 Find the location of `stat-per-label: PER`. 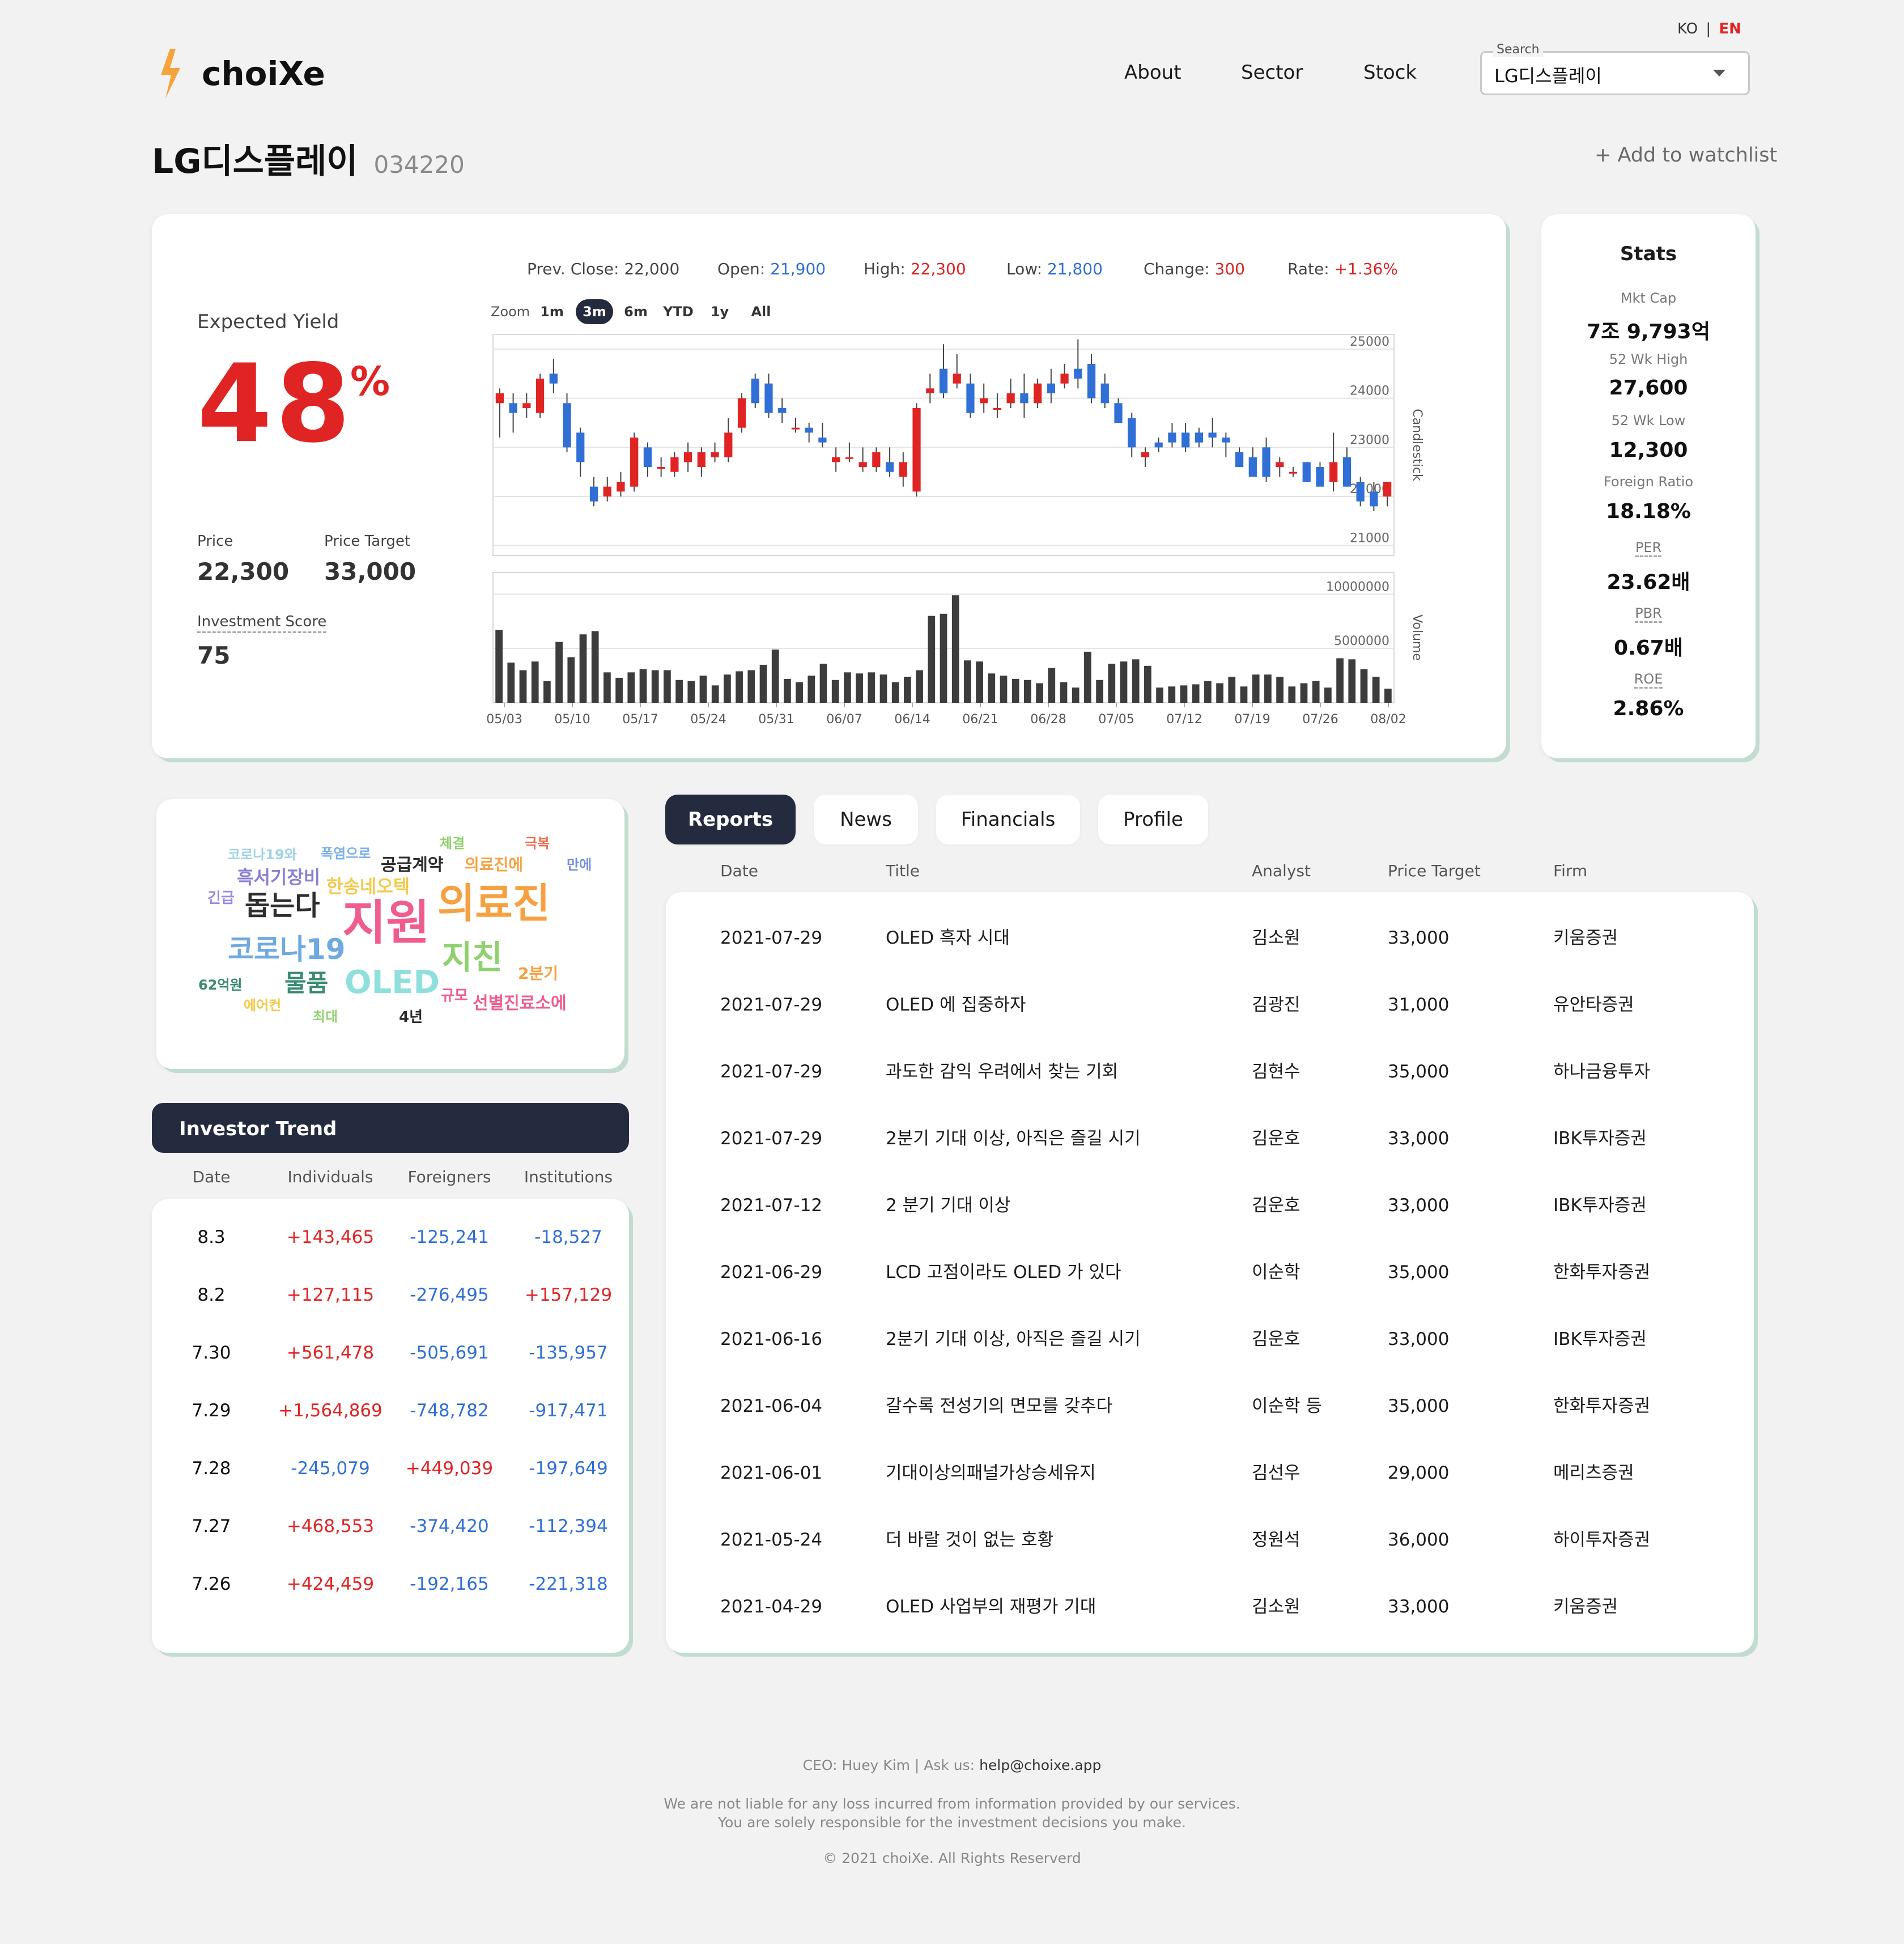

stat-per-label: PER is located at coordinates (1648, 549).